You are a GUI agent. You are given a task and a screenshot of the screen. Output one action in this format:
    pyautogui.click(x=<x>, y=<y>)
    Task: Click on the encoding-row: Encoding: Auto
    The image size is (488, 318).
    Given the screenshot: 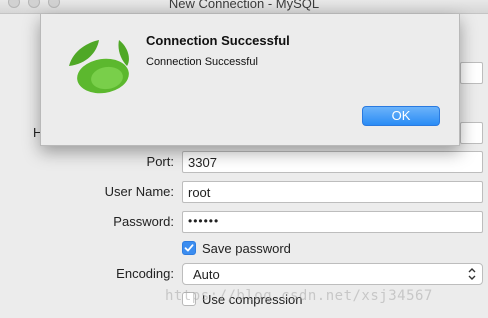 What is the action you would take?
    pyautogui.click(x=244, y=274)
    